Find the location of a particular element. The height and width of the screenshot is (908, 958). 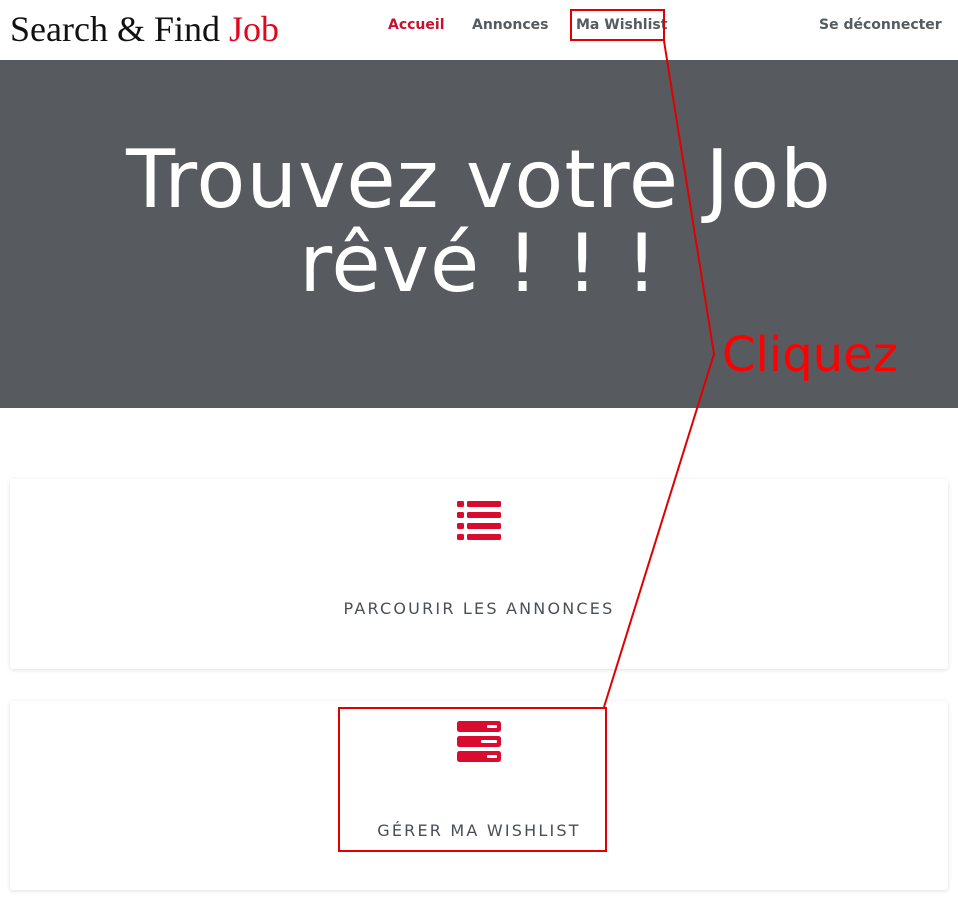

hero-title-line-1: Trouvez votre Job is located at coordinates (479, 179).